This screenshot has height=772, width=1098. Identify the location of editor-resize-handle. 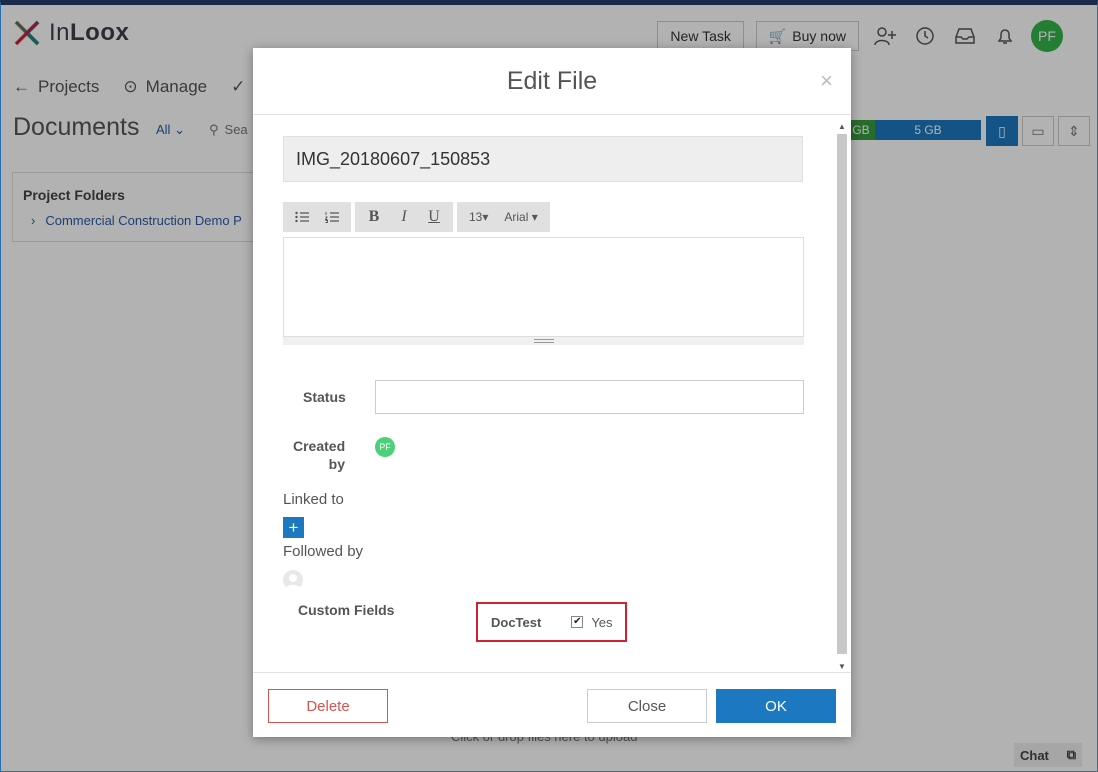
(543, 341).